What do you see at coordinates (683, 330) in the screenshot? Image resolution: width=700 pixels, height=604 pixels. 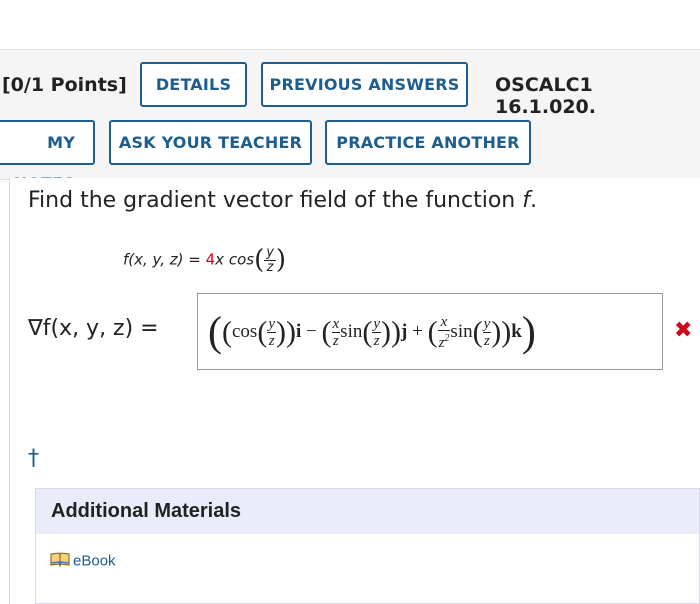 I see `incorrect-icon: ✖` at bounding box center [683, 330].